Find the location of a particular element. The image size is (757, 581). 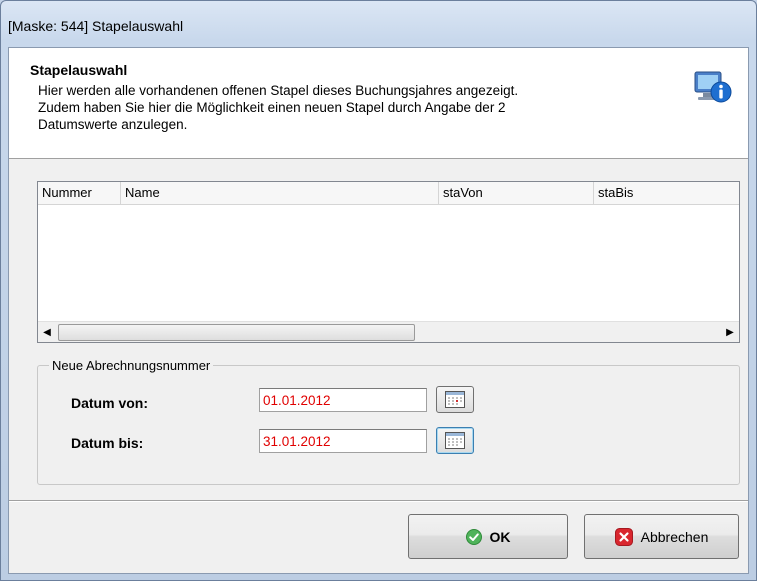

column-header-stavon: staVon is located at coordinates (516, 193).